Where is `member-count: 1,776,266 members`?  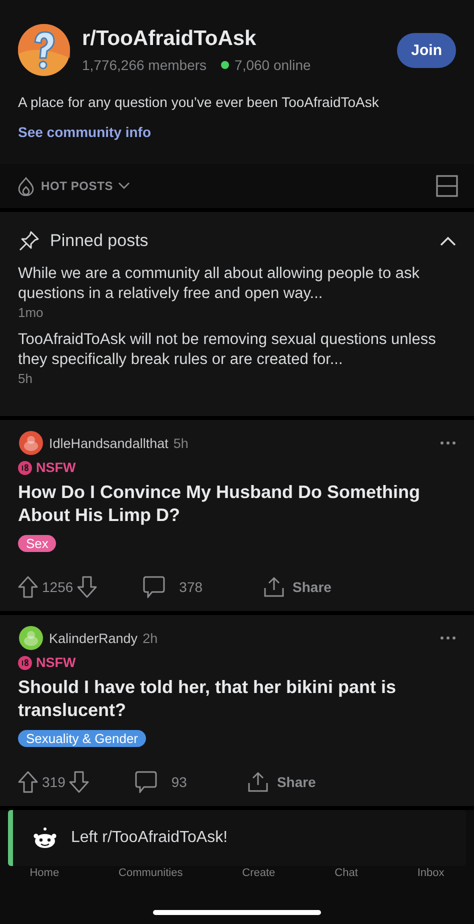
member-count: 1,776,266 members is located at coordinates (144, 65).